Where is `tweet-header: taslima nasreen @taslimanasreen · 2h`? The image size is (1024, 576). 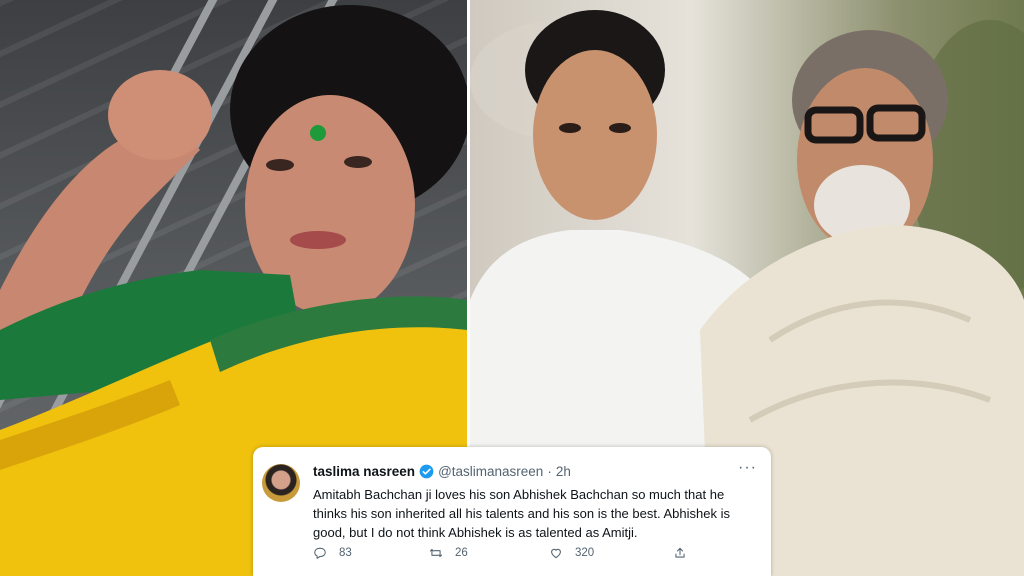
tweet-header: taslima nasreen @taslimanasreen · 2h is located at coordinates (442, 471).